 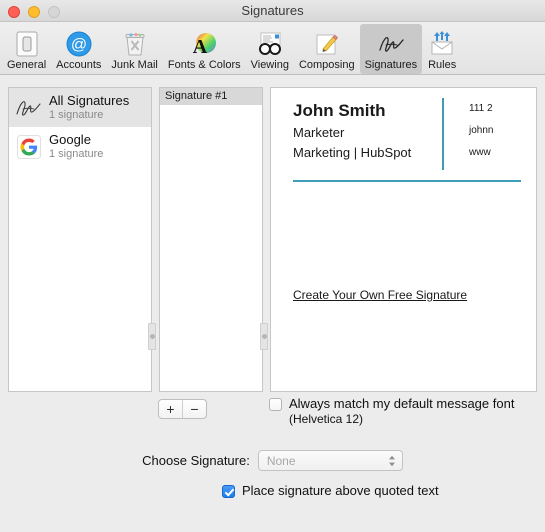 I want to click on toolbar-item-fonts-colors: A Fonts & Colors, so click(x=204, y=49).